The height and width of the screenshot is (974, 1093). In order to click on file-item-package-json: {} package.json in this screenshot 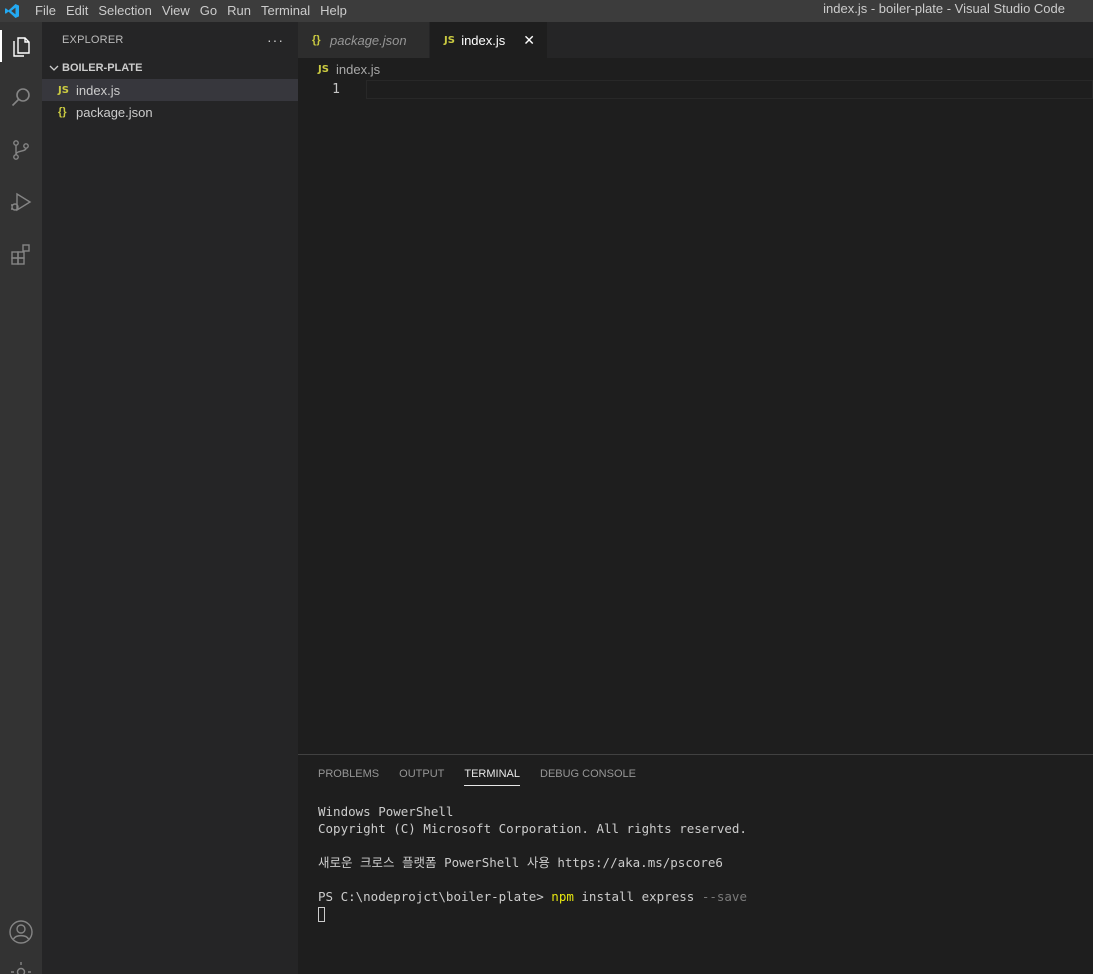, I will do `click(170, 112)`.